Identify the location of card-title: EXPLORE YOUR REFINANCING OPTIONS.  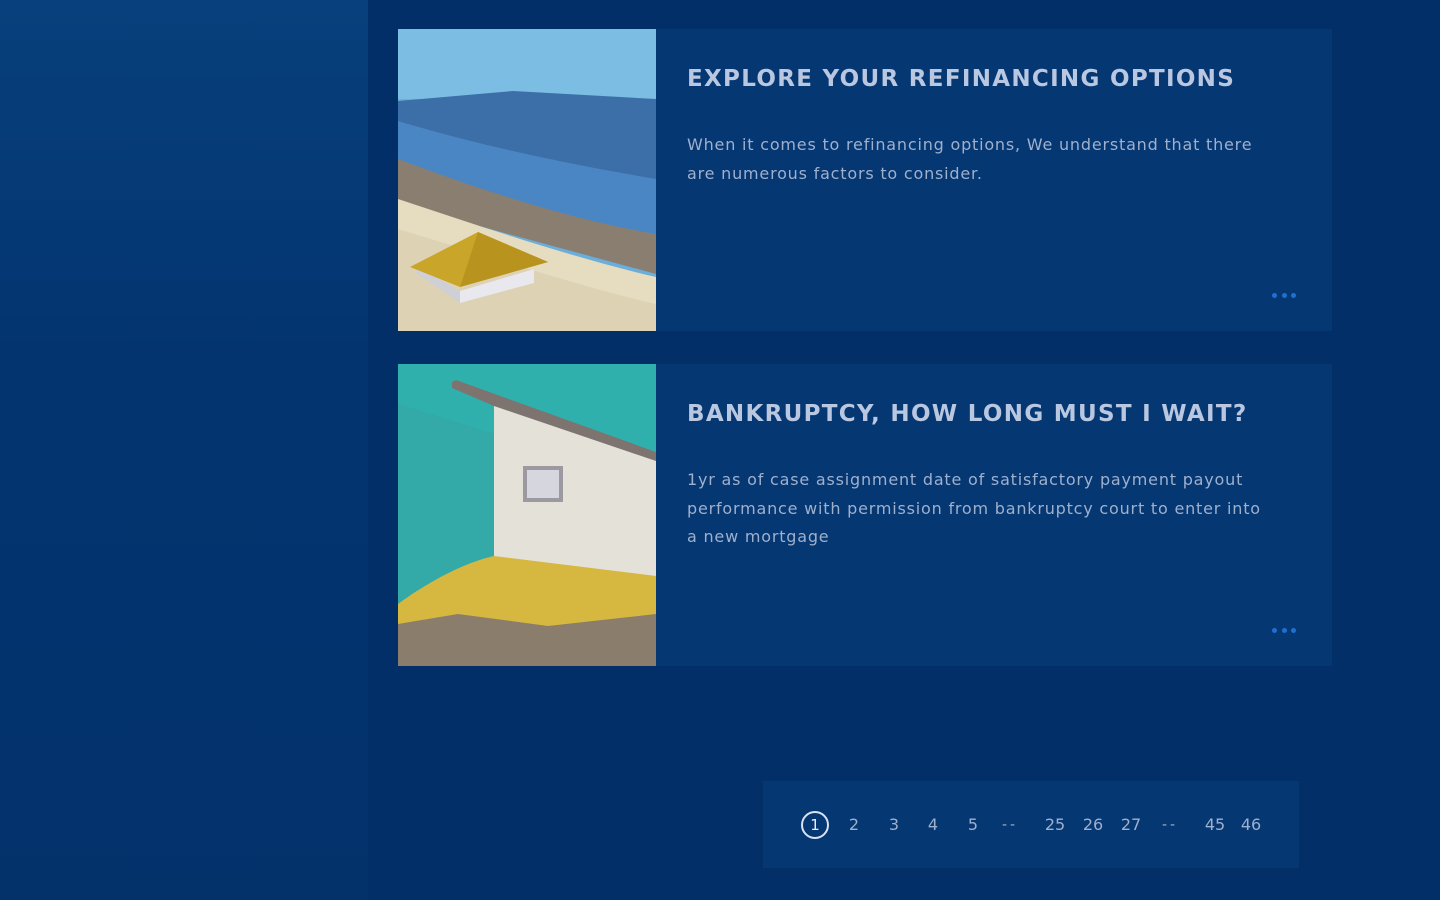
(1009, 79).